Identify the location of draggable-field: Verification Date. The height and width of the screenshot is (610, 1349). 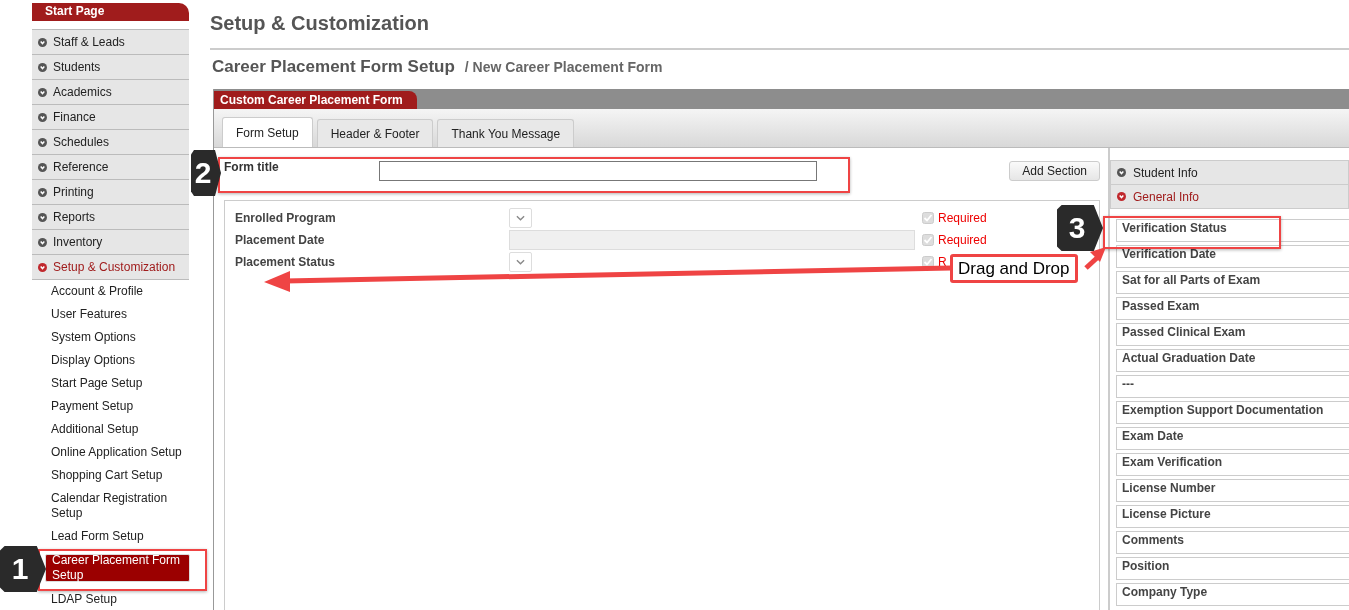
(1232, 256).